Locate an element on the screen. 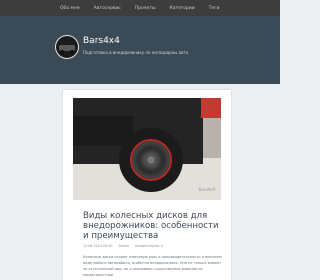 The height and width of the screenshot is (280, 320). nav-item-about: Обо мне is located at coordinates (70, 8).